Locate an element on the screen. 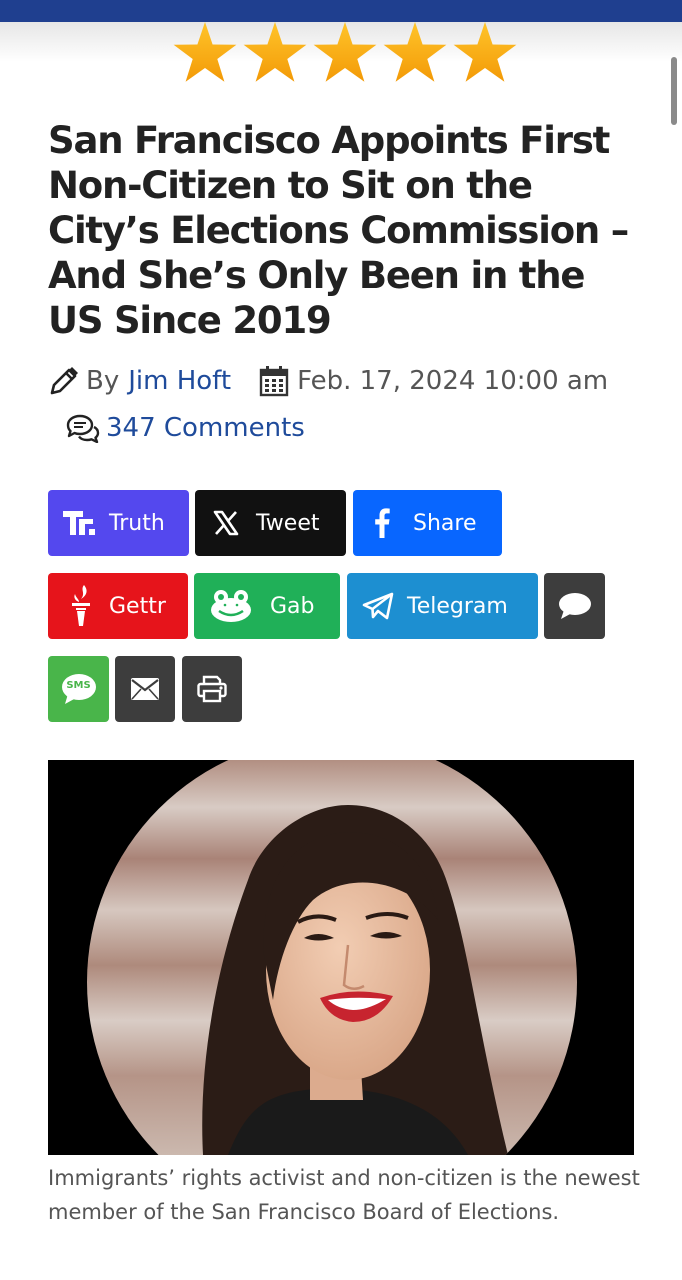 The height and width of the screenshot is (1280, 682). byline: By Jim Hoft Feb. 17, 2024 10:00 am is located at coordinates (358, 381).